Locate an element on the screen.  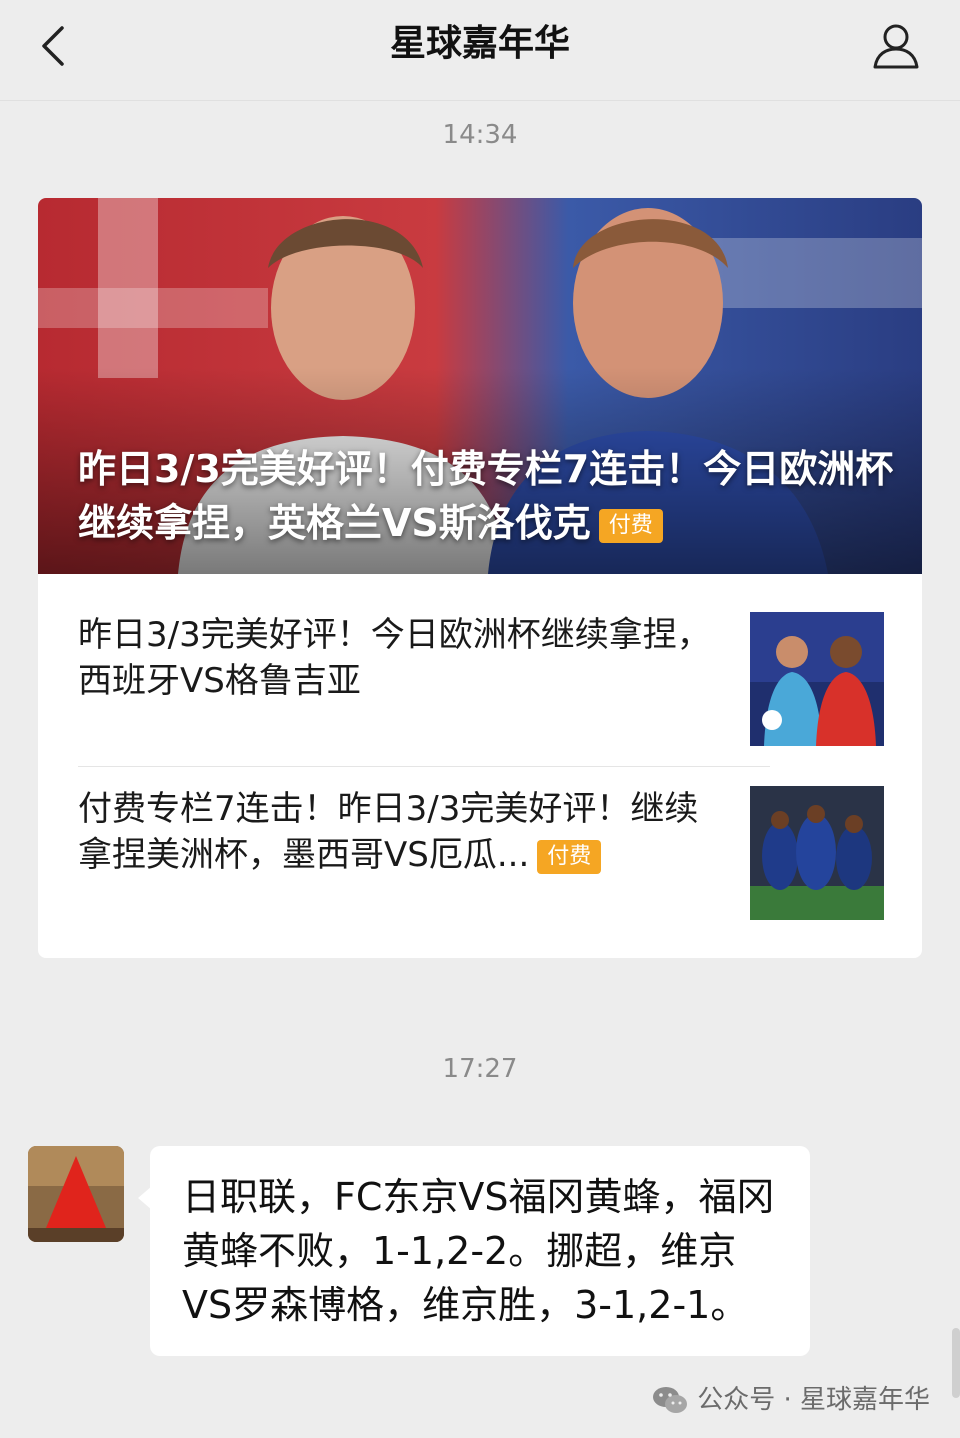
article-item-title: 付费专栏7连击！昨日3/3完美好评！继续拿捏美洲杯，墨西哥VS厄瓜... 付费 is located at coordinates (398, 832).